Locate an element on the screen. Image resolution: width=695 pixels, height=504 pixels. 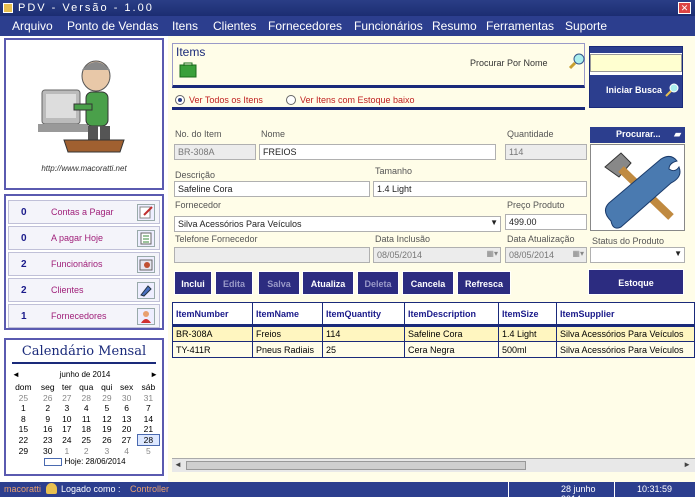
menu-ponto-de-vendas: Ponto de Vendas is located at coordinates (112, 26).